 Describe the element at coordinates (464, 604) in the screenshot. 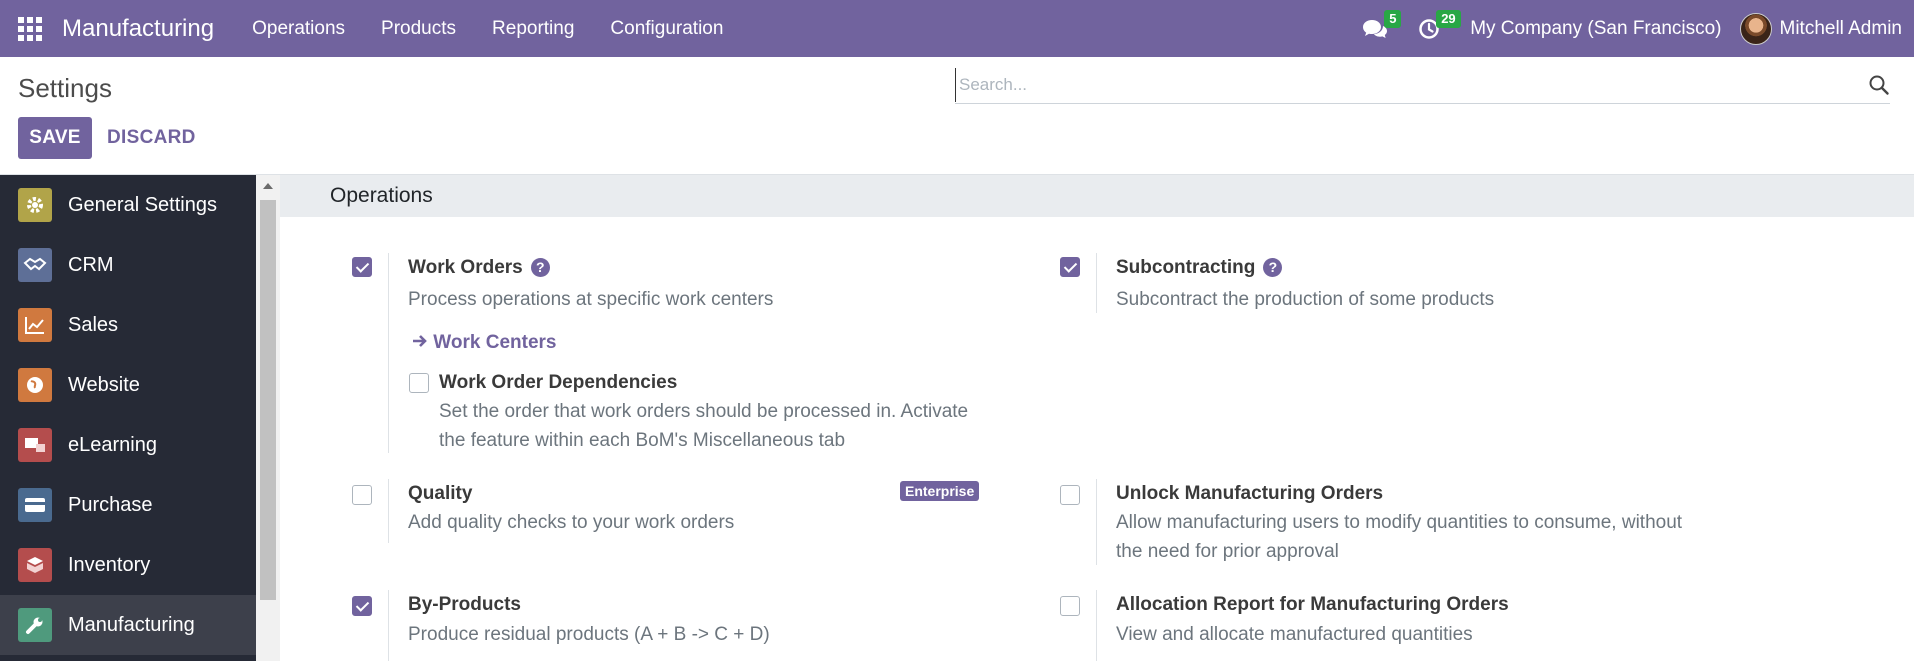

I see `by-products-title: By-Products` at that location.